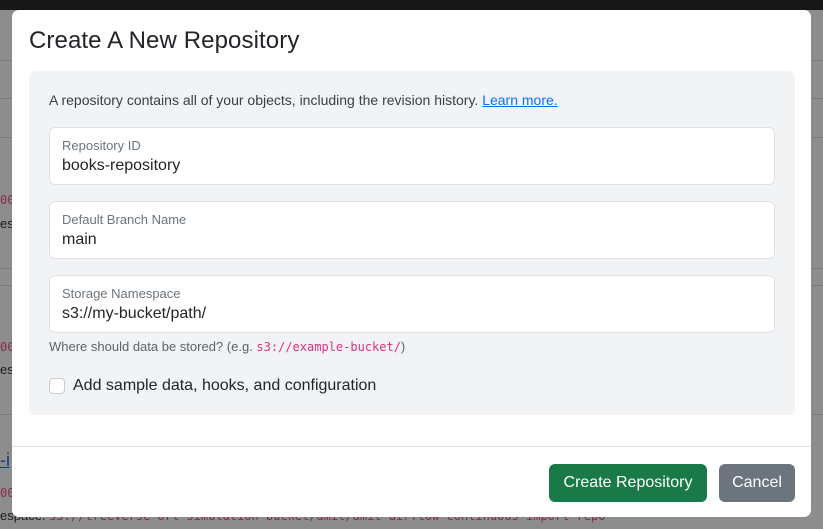 The image size is (823, 529). What do you see at coordinates (57, 386) in the screenshot?
I see `sample-data-checkbox` at bounding box center [57, 386].